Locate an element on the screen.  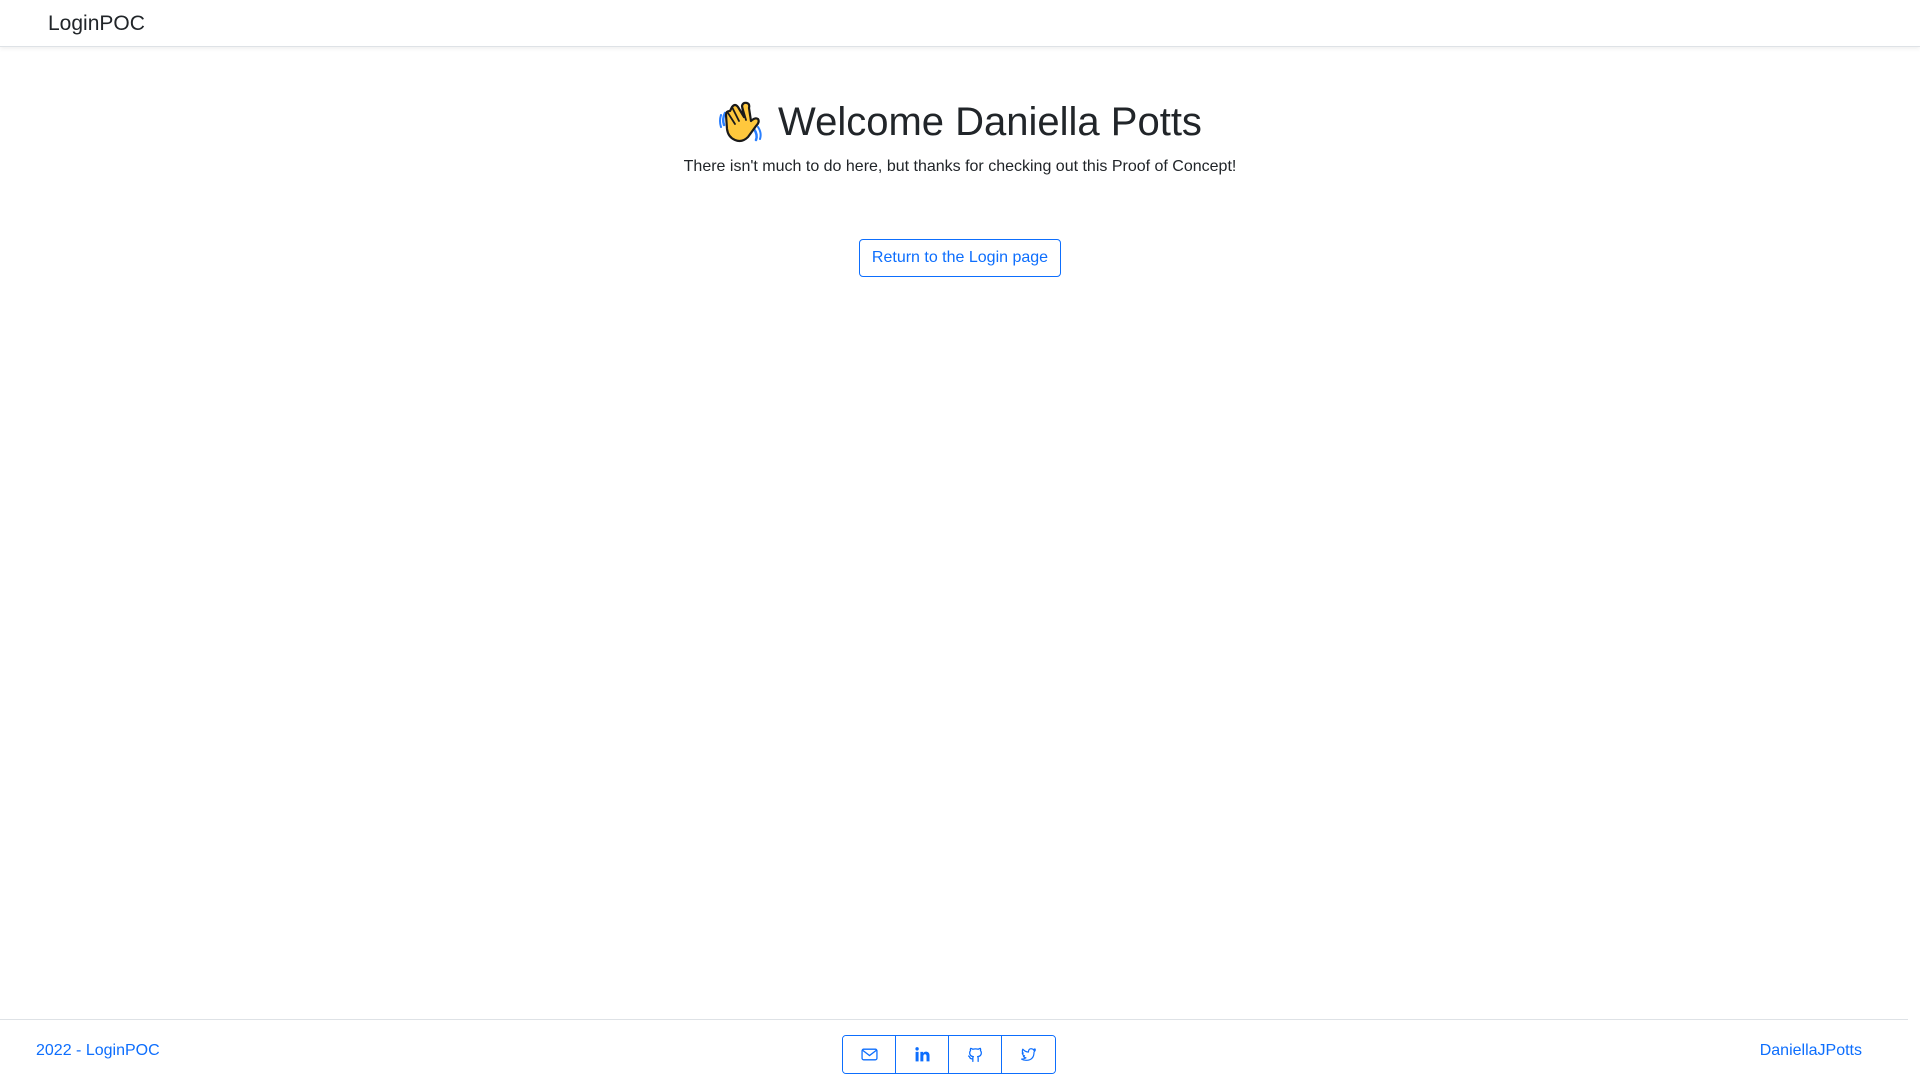
linkedin-button is located at coordinates (922, 1054).